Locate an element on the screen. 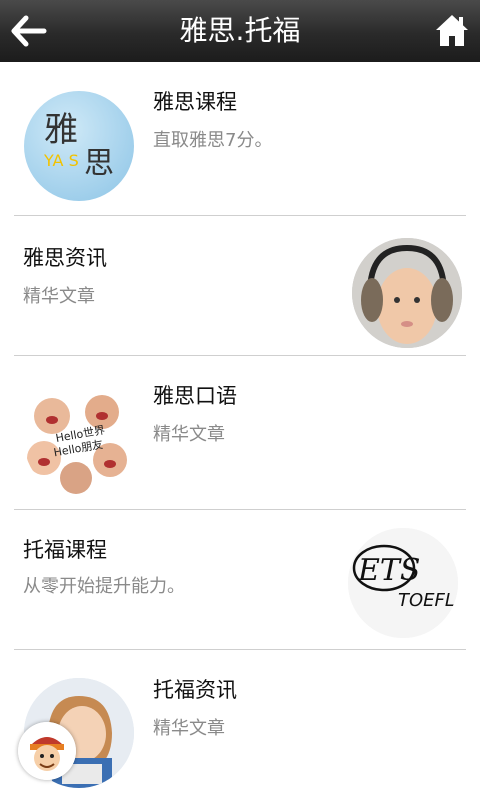  floating-assistant-button is located at coordinates (47, 751).